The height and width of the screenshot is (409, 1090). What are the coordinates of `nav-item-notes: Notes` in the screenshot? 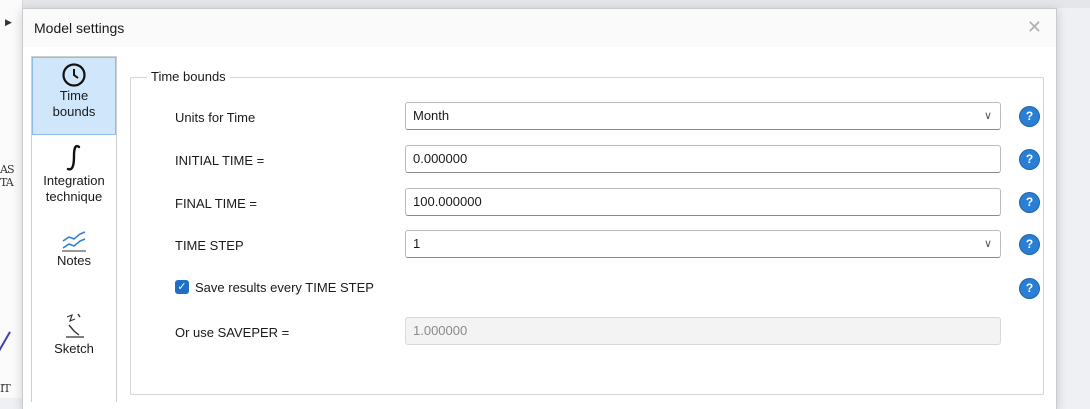 It's located at (74, 259).